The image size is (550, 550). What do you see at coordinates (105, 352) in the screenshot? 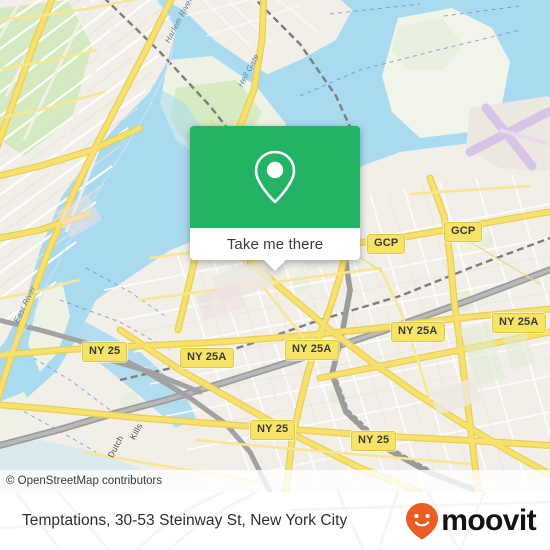
I see `highway-shield-ny25-1: NY 25` at bounding box center [105, 352].